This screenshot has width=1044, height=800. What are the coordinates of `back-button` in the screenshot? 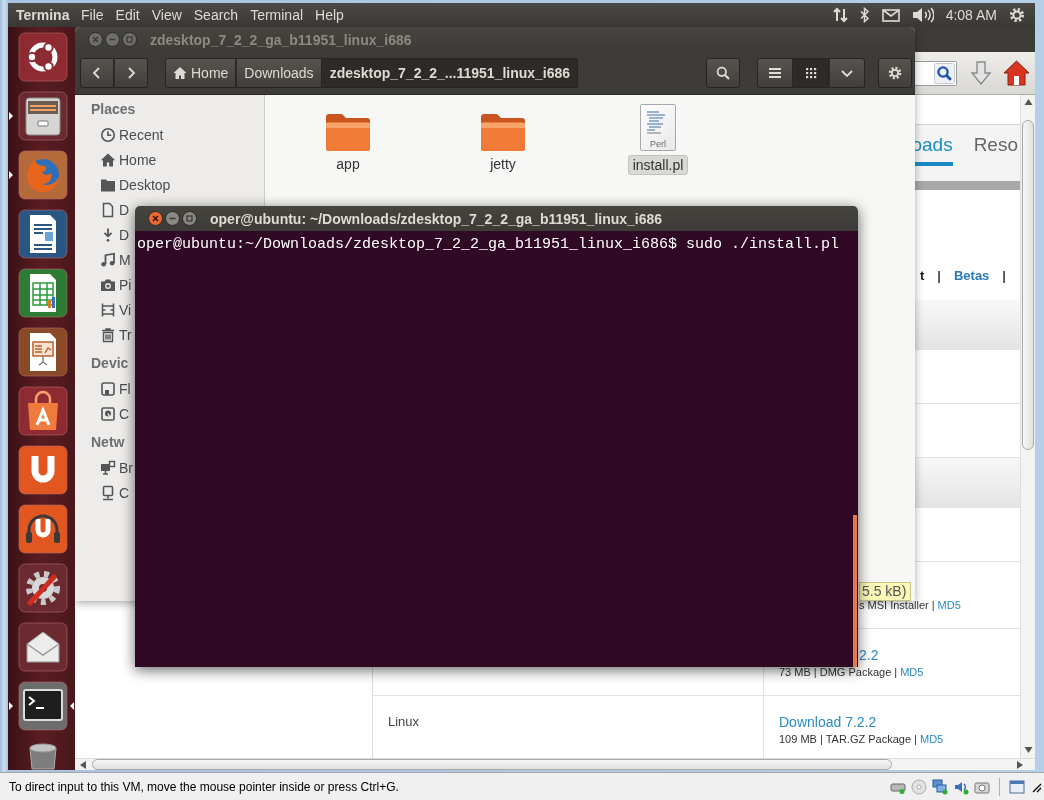 It's located at (97, 73).